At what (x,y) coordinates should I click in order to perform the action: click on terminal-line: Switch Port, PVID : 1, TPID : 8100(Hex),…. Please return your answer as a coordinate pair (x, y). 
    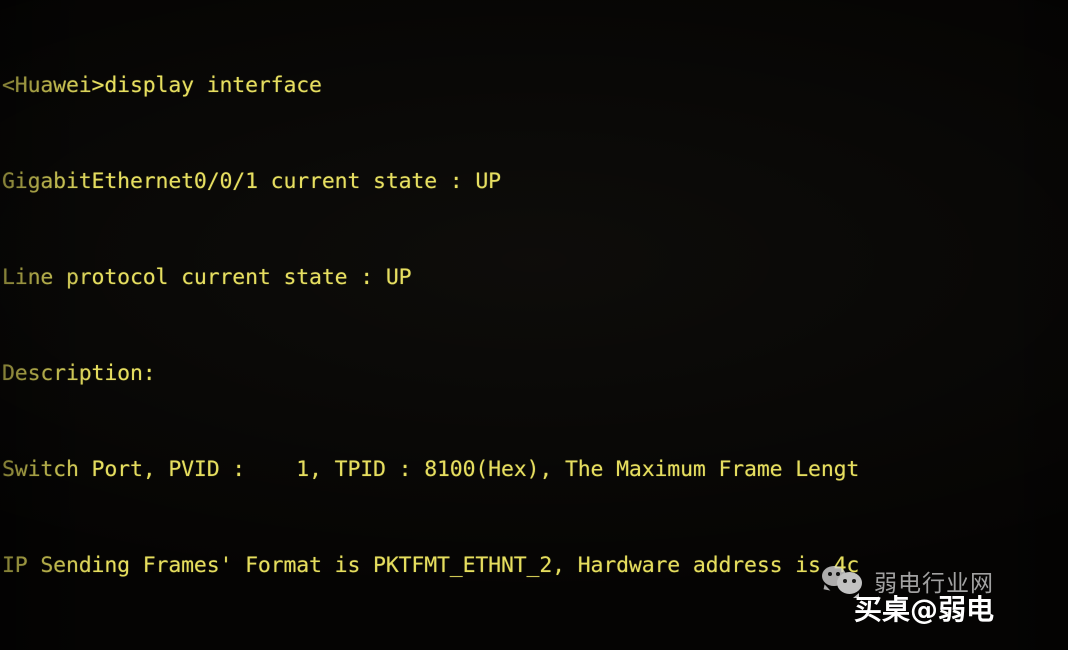
    Looking at the image, I should click on (431, 469).